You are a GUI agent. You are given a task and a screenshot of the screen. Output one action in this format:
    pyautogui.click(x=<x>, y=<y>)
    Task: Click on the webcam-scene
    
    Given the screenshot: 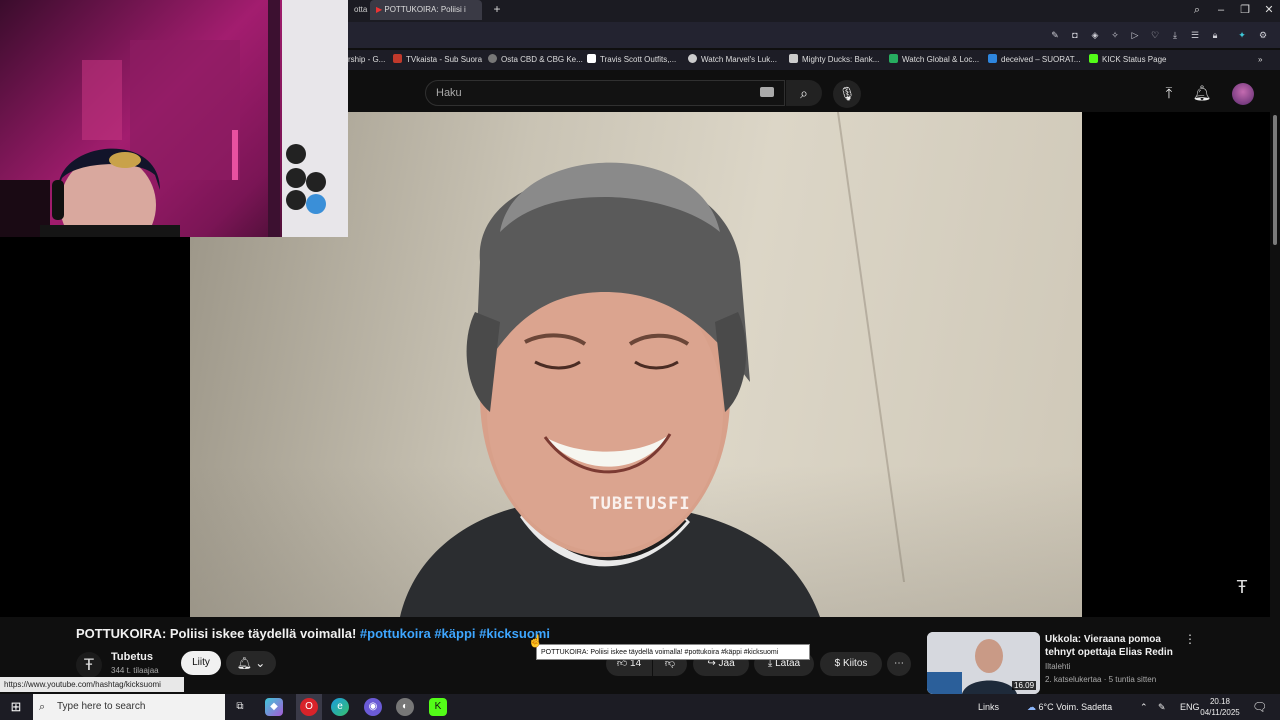 What is the action you would take?
    pyautogui.click(x=174, y=118)
    